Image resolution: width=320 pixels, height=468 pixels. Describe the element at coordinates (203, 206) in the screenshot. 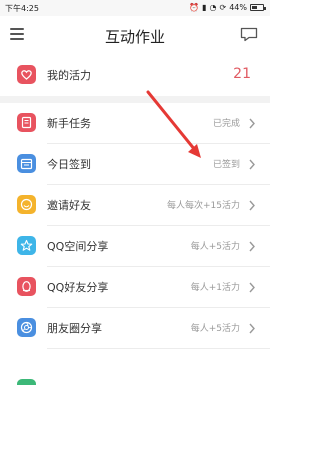

I see `task-status: 每人每次+15活力` at that location.